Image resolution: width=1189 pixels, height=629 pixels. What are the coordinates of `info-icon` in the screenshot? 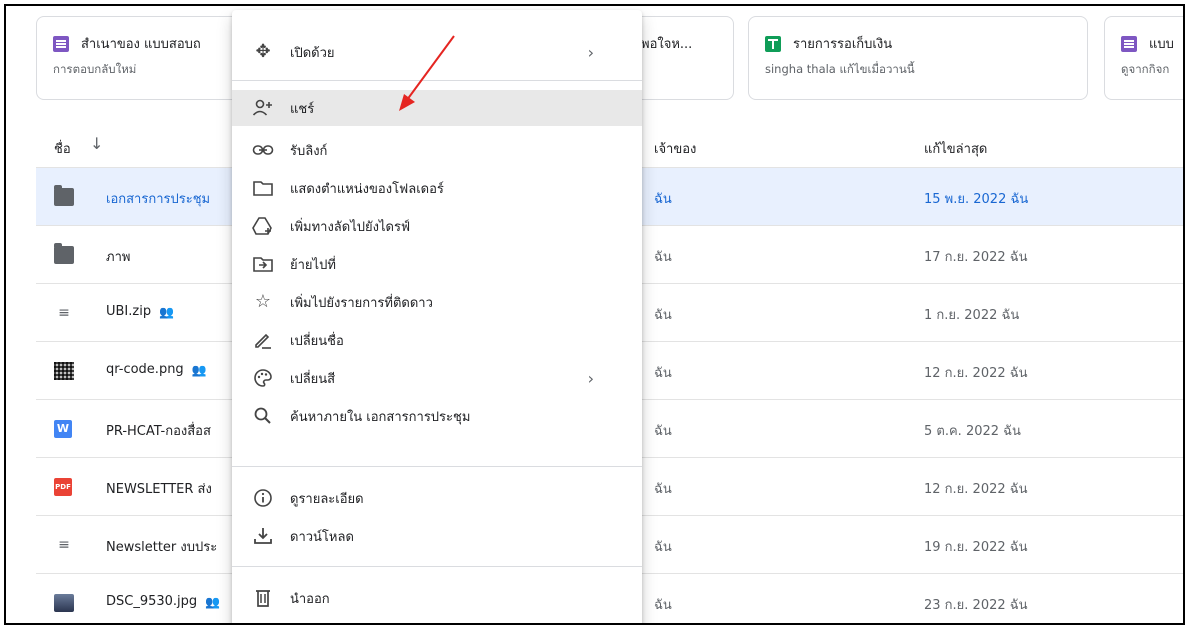 It's located at (263, 498).